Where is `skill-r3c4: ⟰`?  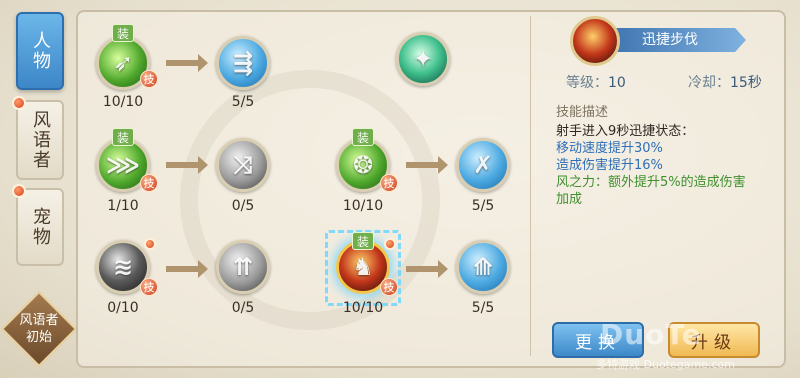 skill-r3c4: ⟰ is located at coordinates (483, 267).